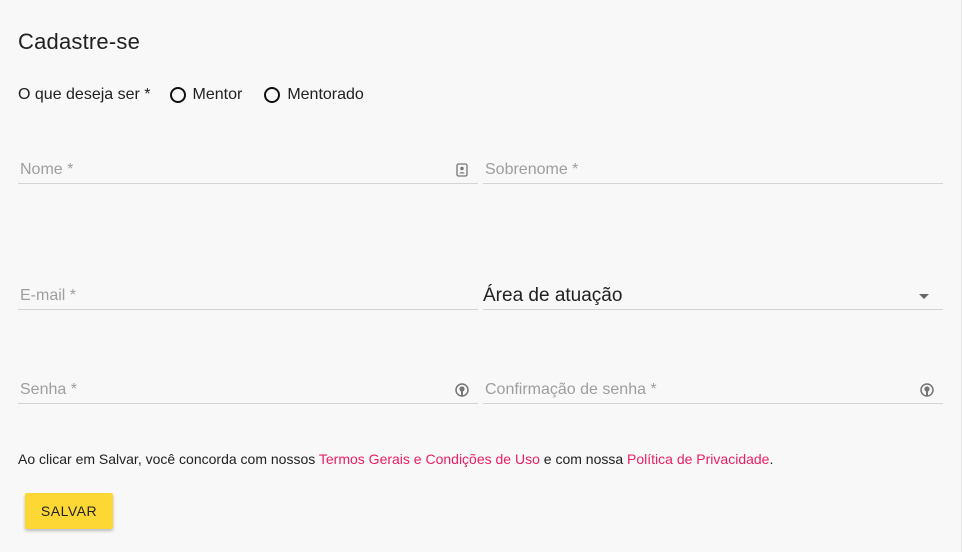  What do you see at coordinates (771, 459) in the screenshot?
I see `terms-suffix: .` at bounding box center [771, 459].